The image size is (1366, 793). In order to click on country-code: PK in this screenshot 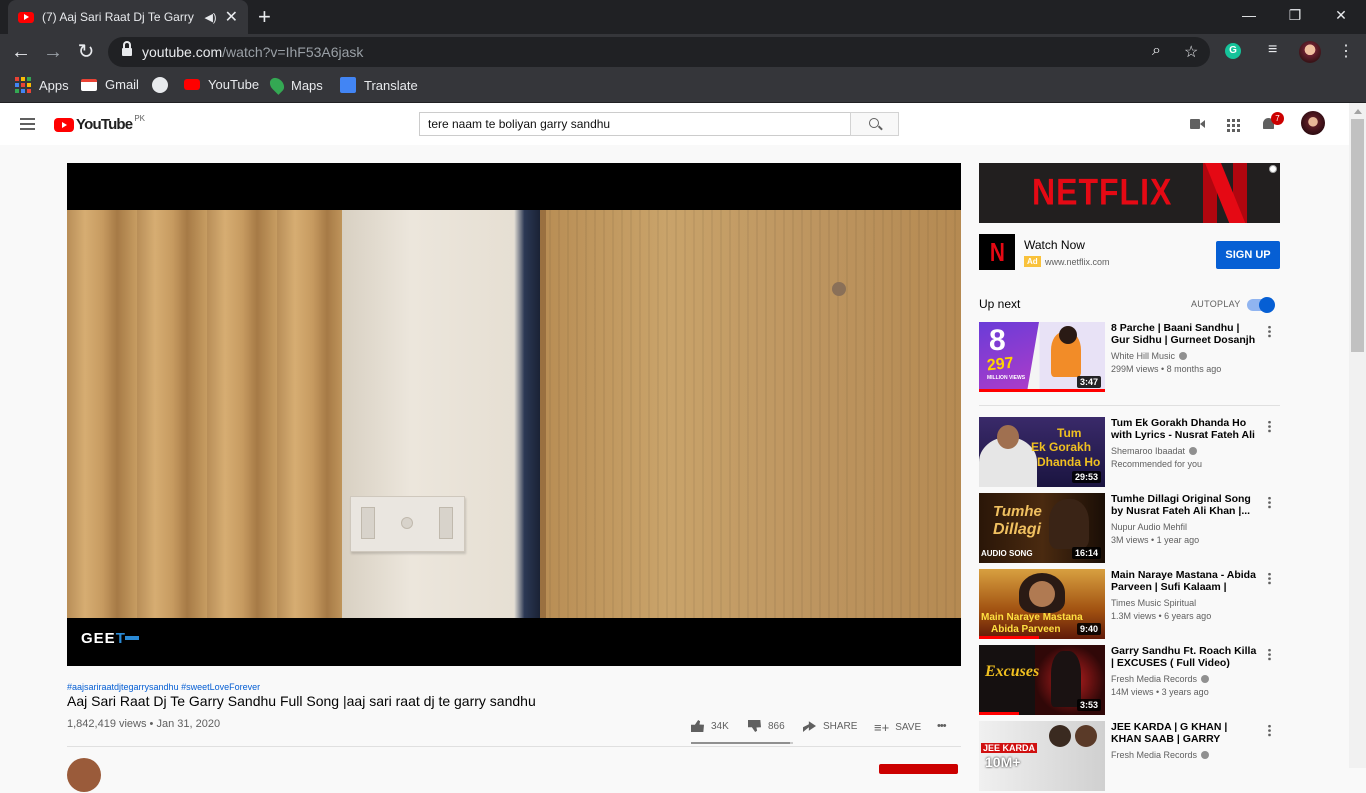, I will do `click(140, 118)`.